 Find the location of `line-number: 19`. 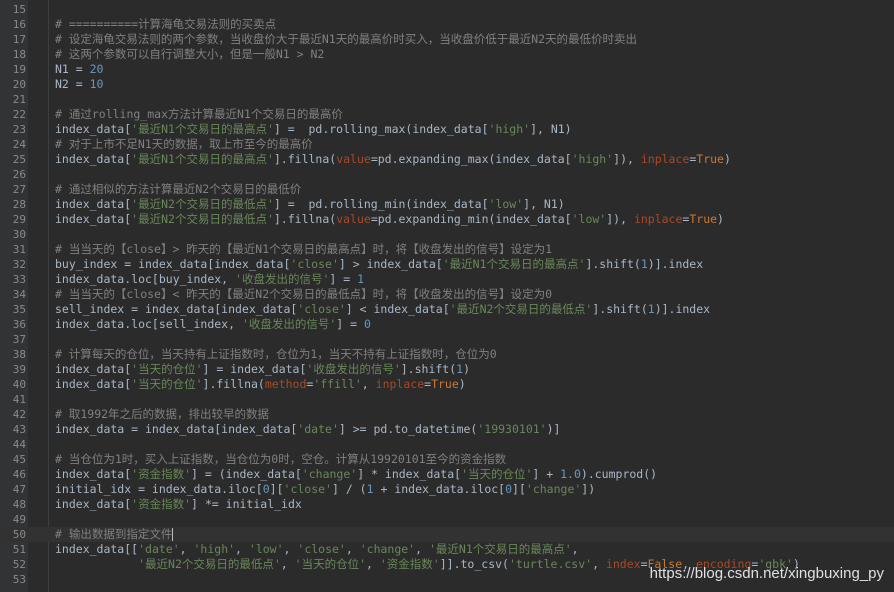

line-number: 19 is located at coordinates (19, 69).